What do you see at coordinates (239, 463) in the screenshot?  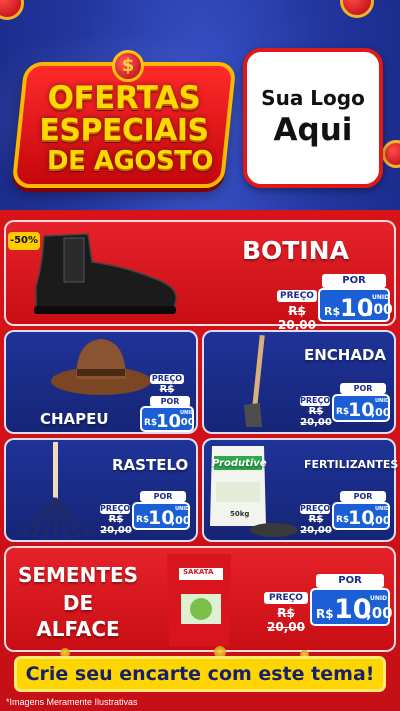 I see `bag-brand: Produtive` at bounding box center [239, 463].